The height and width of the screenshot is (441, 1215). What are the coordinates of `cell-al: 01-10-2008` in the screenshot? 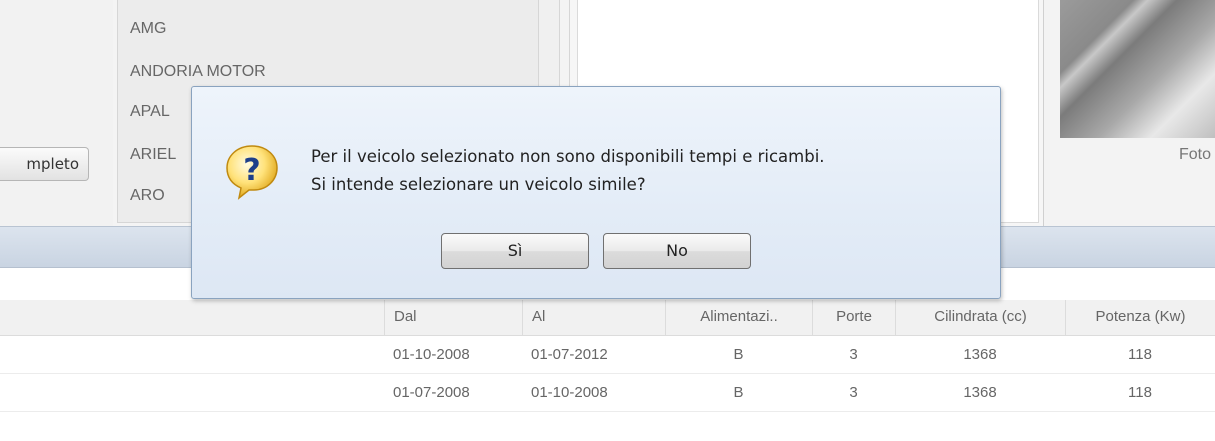 It's located at (569, 392).